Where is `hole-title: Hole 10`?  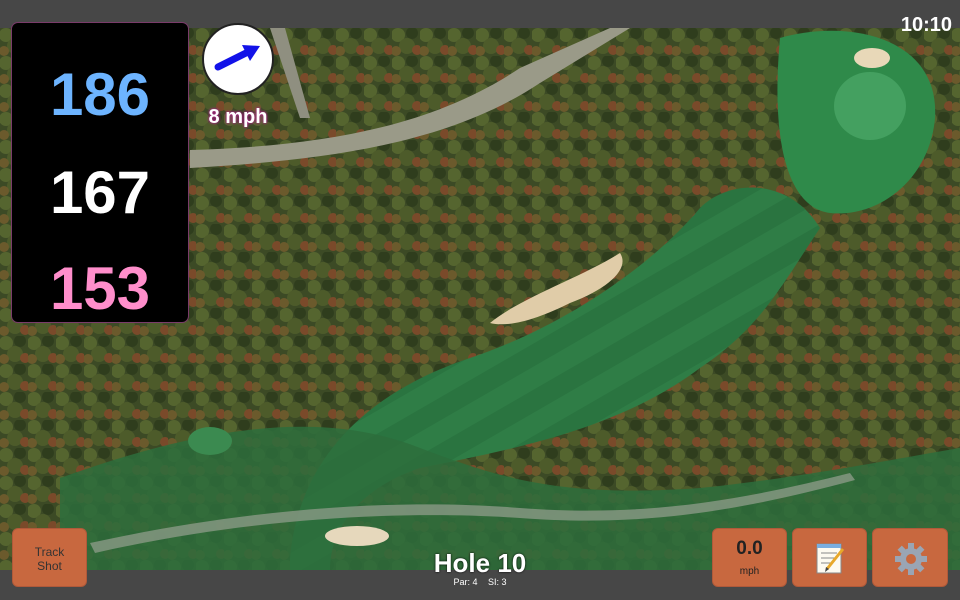
hole-title: Hole 10 is located at coordinates (480, 563).